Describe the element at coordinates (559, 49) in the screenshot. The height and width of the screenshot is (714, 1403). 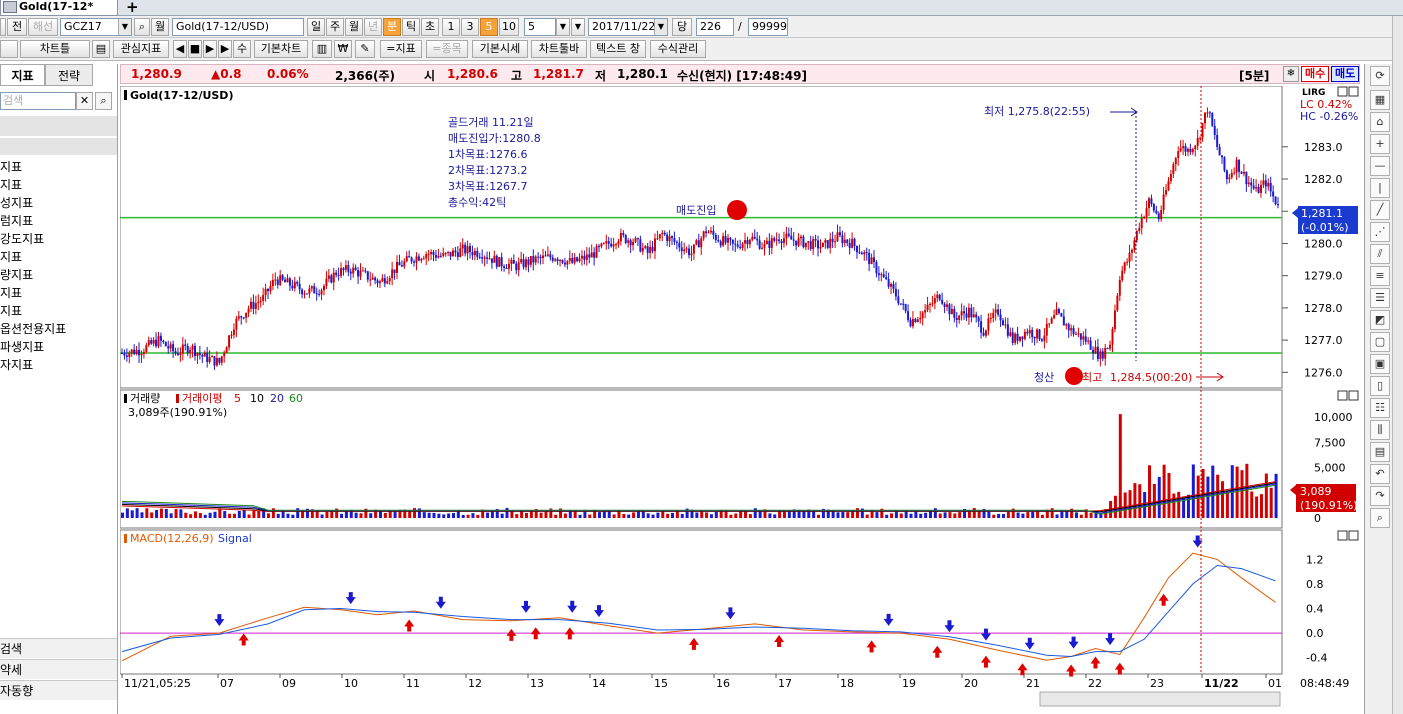
I see `chart-toolbar-button: 차트툴바` at that location.